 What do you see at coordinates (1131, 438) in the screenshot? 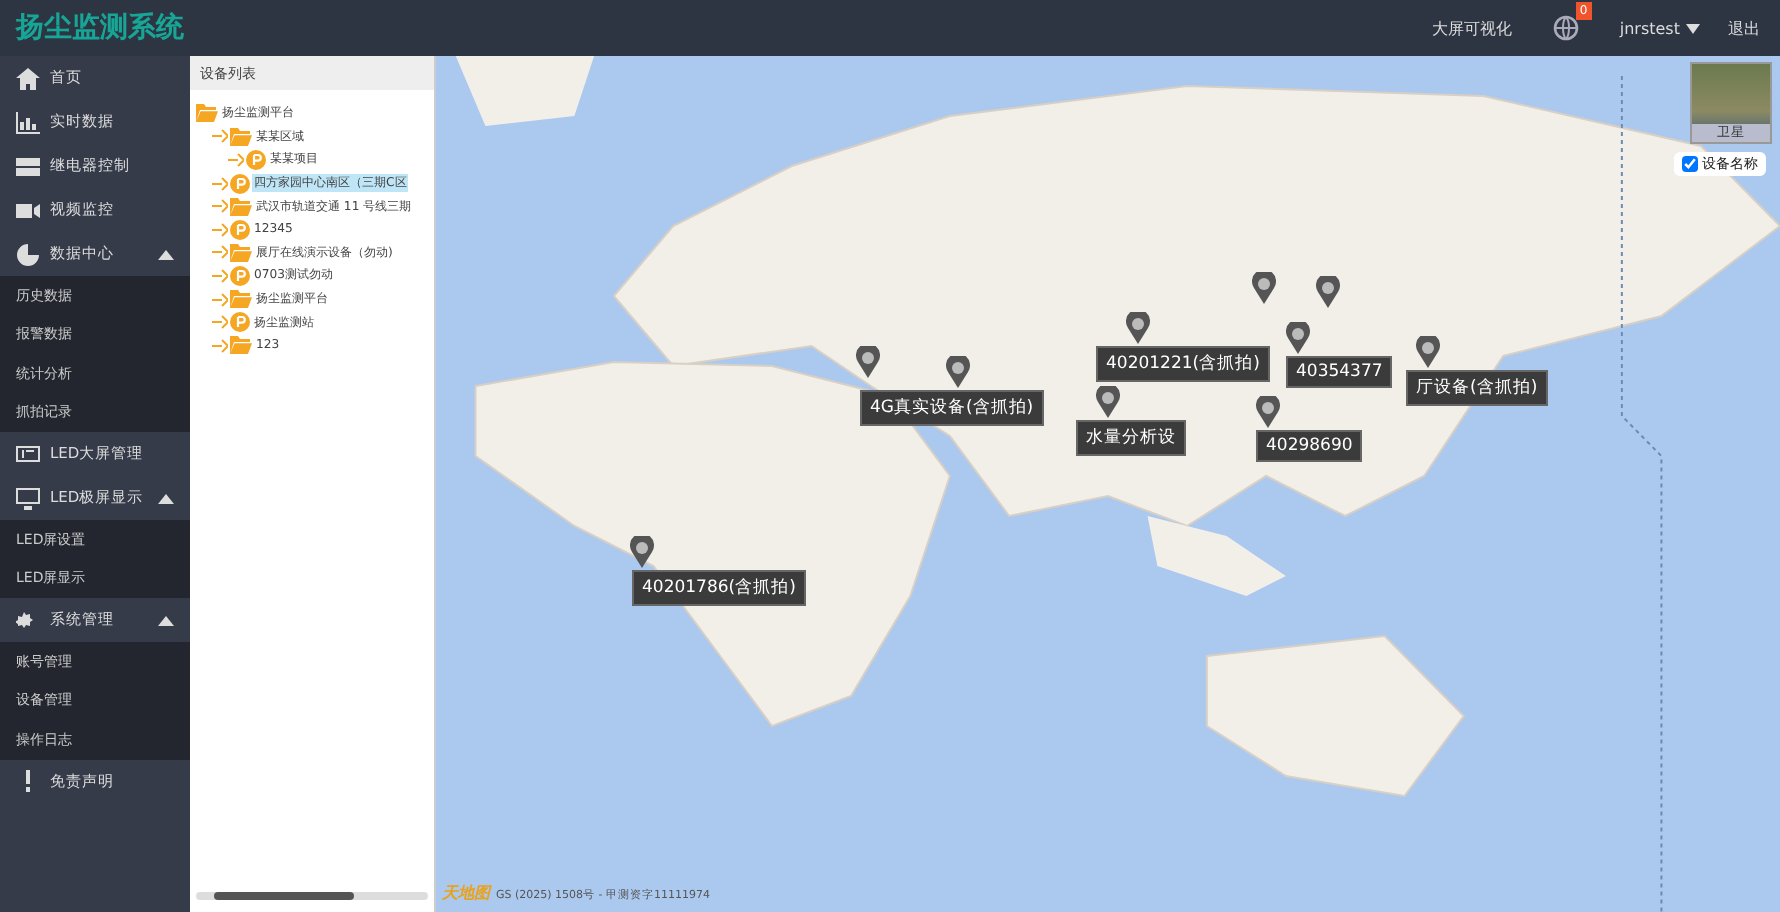
I see `marker-label: 水量分析设` at bounding box center [1131, 438].